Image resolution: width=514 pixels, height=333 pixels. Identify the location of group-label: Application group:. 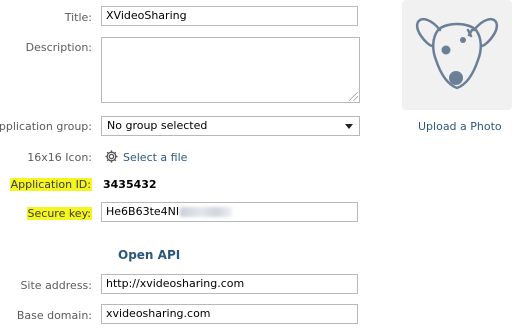
(46, 126).